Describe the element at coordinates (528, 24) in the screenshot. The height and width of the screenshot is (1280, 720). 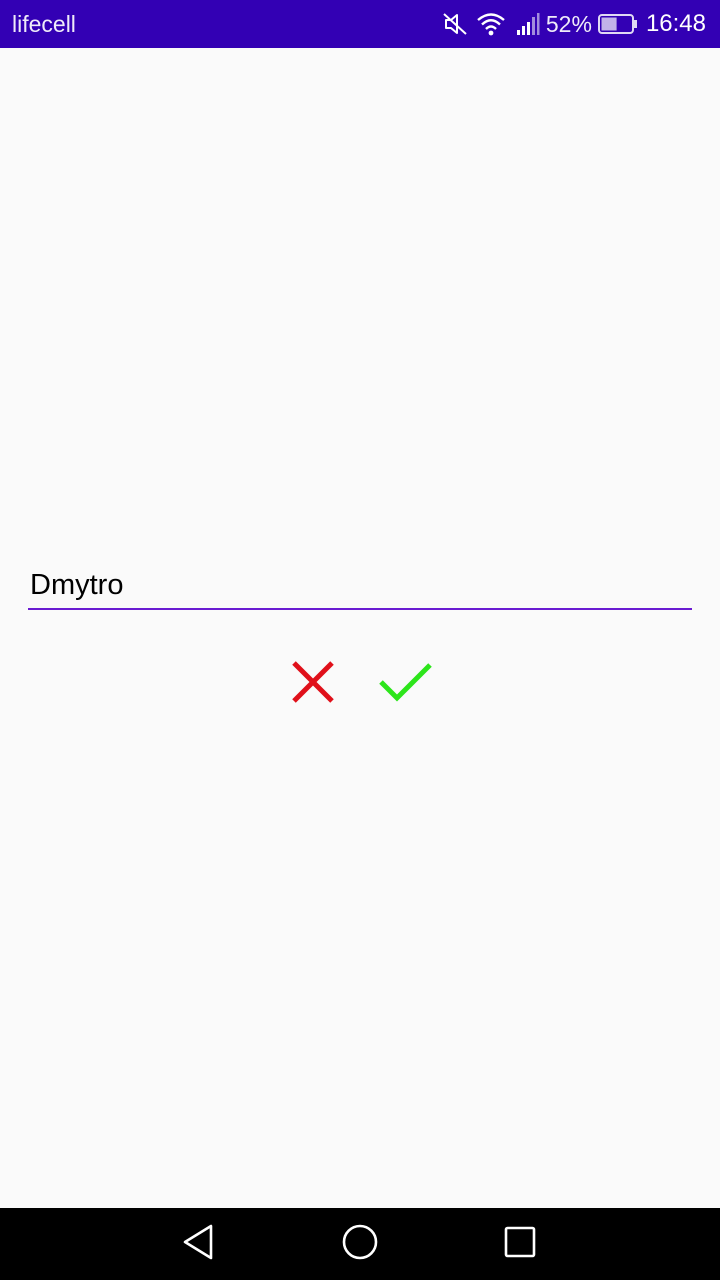
I see `signal-icon` at that location.